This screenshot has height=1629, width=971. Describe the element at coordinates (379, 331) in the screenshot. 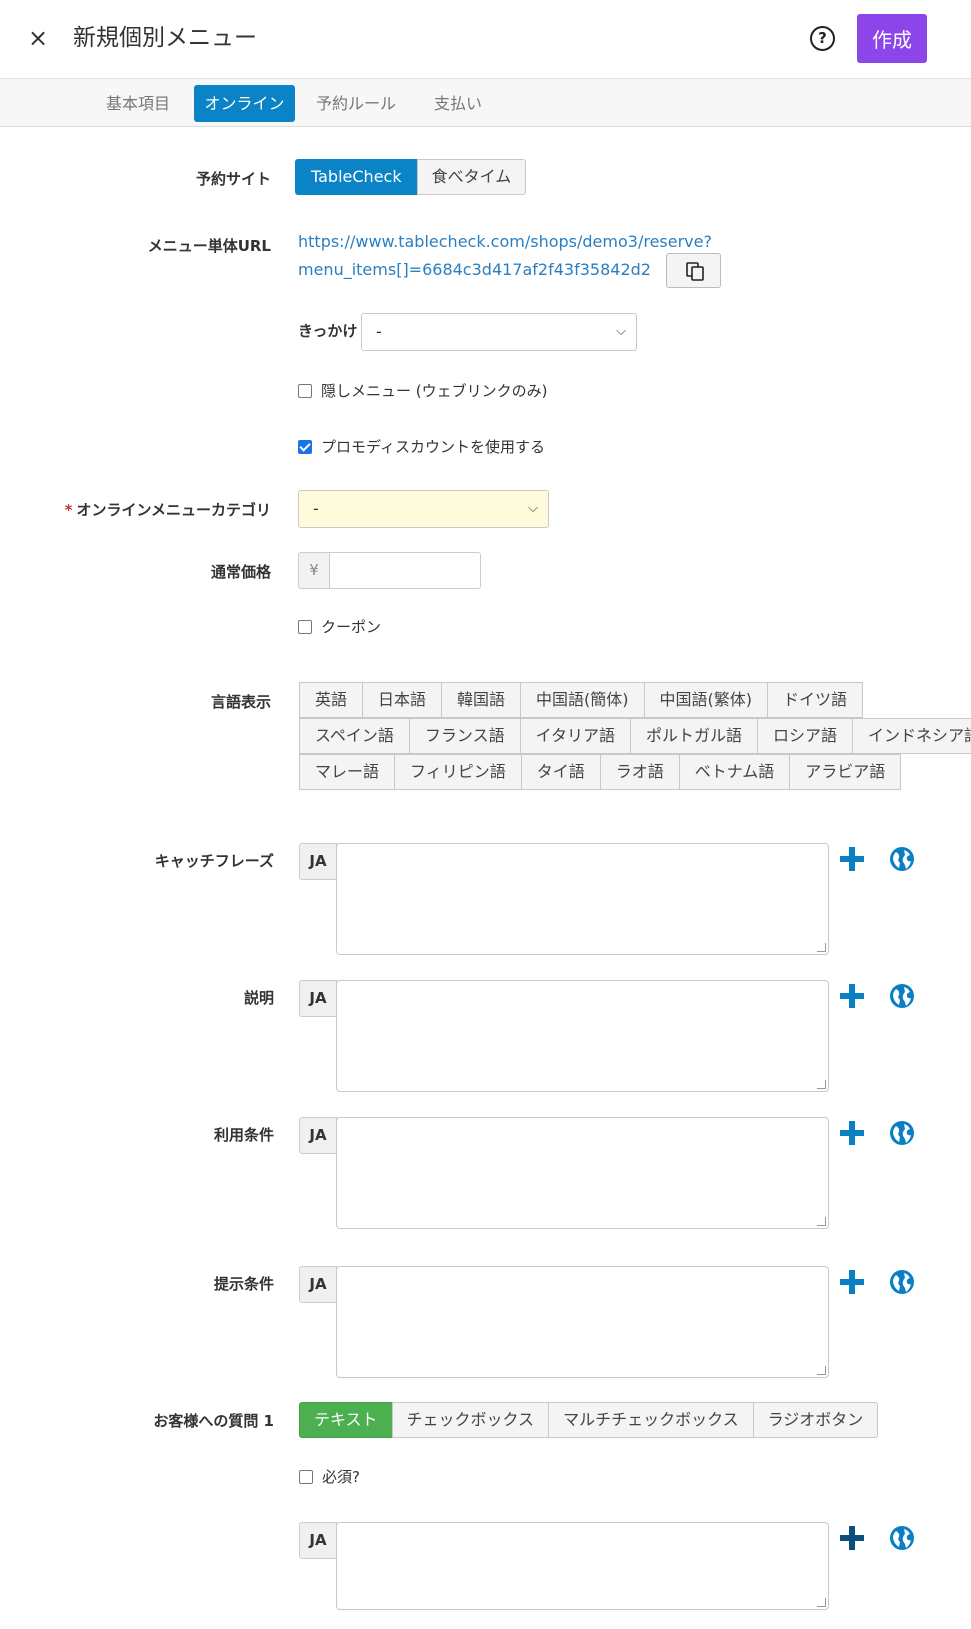

I see `trigger-select-value: -` at that location.